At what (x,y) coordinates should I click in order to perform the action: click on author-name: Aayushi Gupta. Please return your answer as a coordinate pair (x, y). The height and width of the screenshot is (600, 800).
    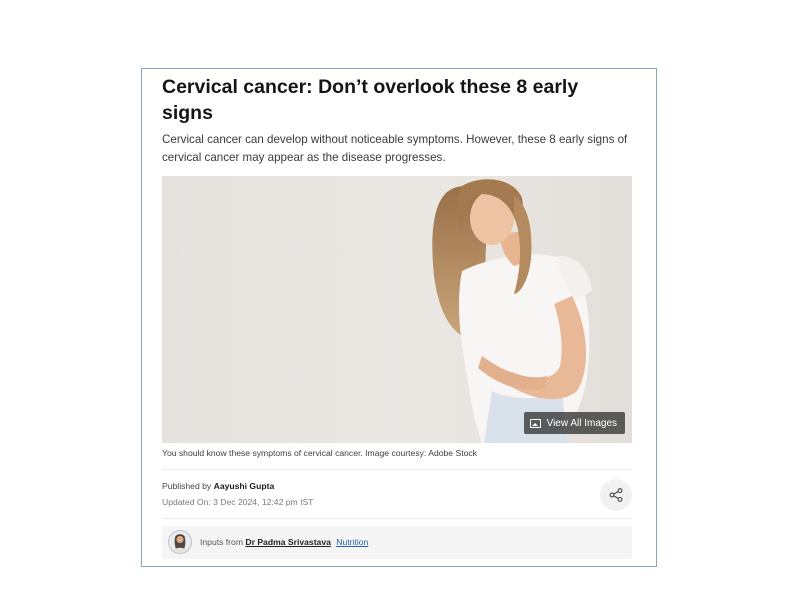
    Looking at the image, I should click on (244, 486).